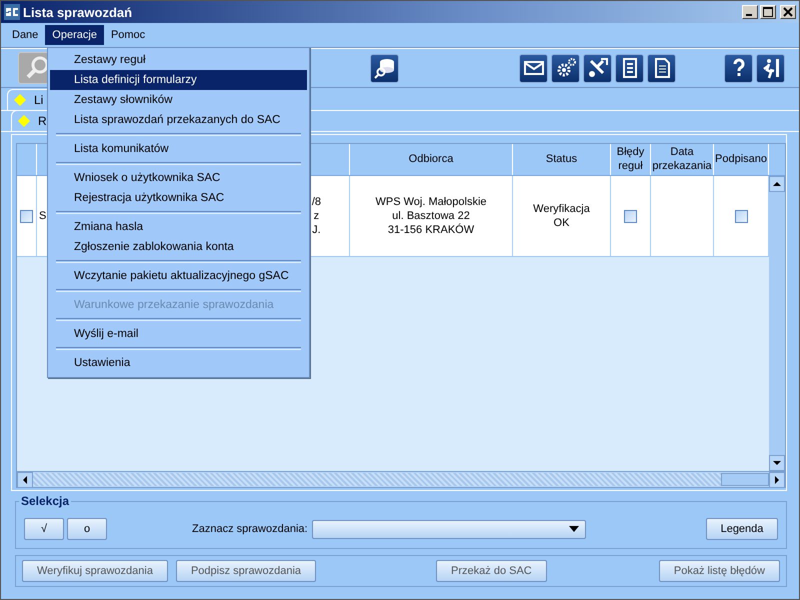 Image resolution: width=800 pixels, height=600 pixels. Describe the element at coordinates (682, 159) in the screenshot. I see `column-header: Data przekazania` at that location.